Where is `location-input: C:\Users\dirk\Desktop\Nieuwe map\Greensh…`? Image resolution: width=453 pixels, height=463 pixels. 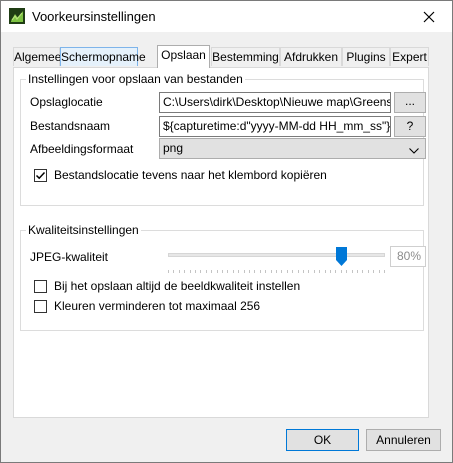
location-input: C:\Users\dirk\Desktop\Nieuwe map\Greensh… is located at coordinates (275, 102).